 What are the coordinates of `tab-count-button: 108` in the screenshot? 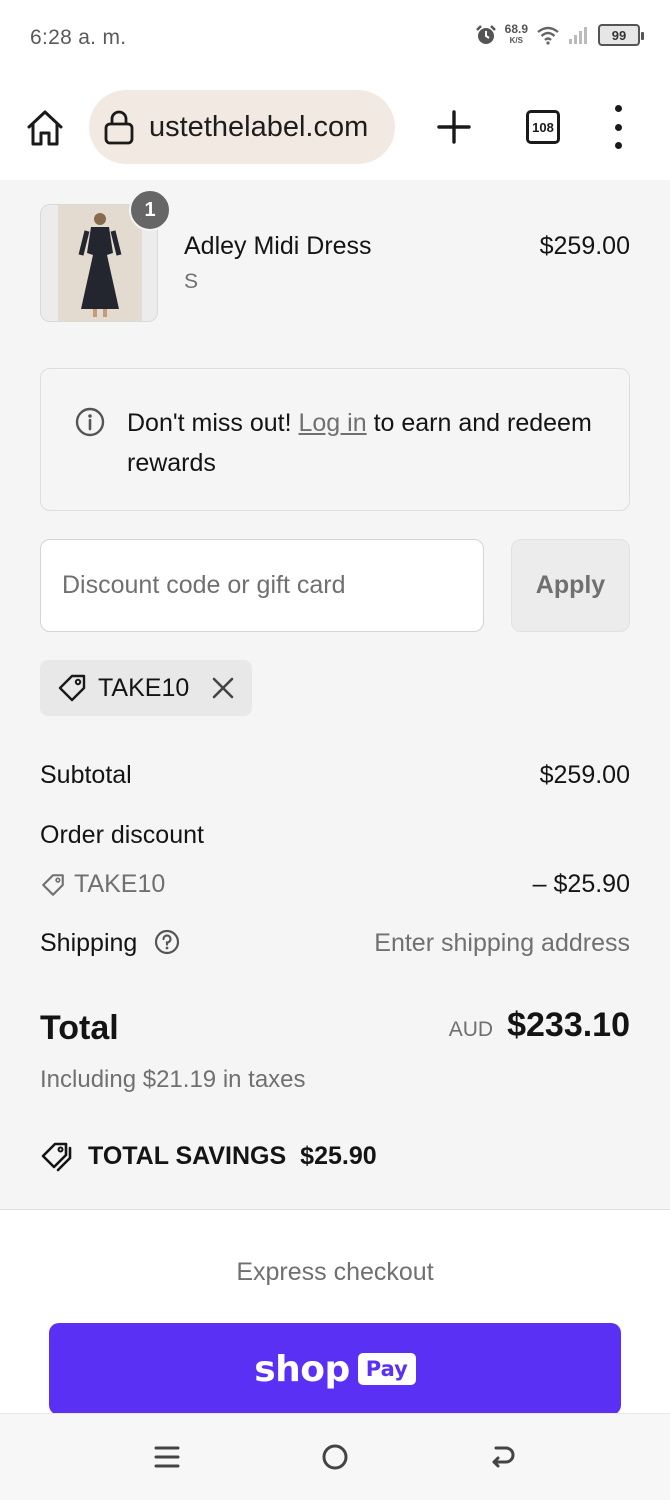 It's located at (543, 127).